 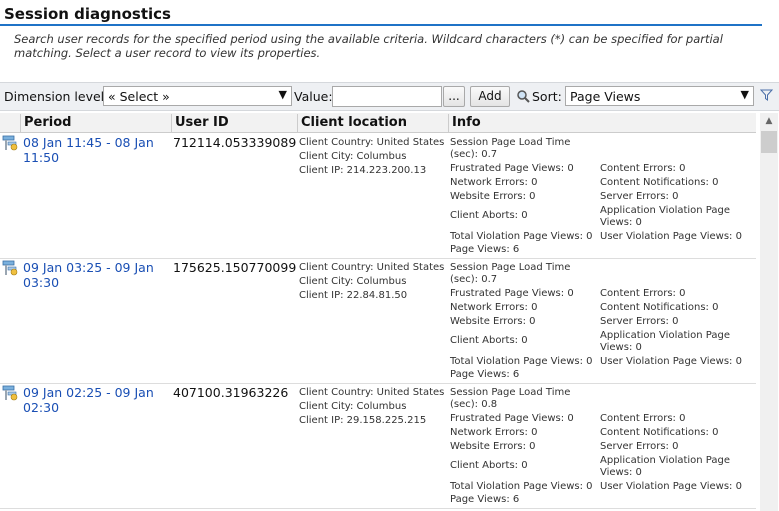 I want to click on user-id: 407100.31963226, so click(x=231, y=392).